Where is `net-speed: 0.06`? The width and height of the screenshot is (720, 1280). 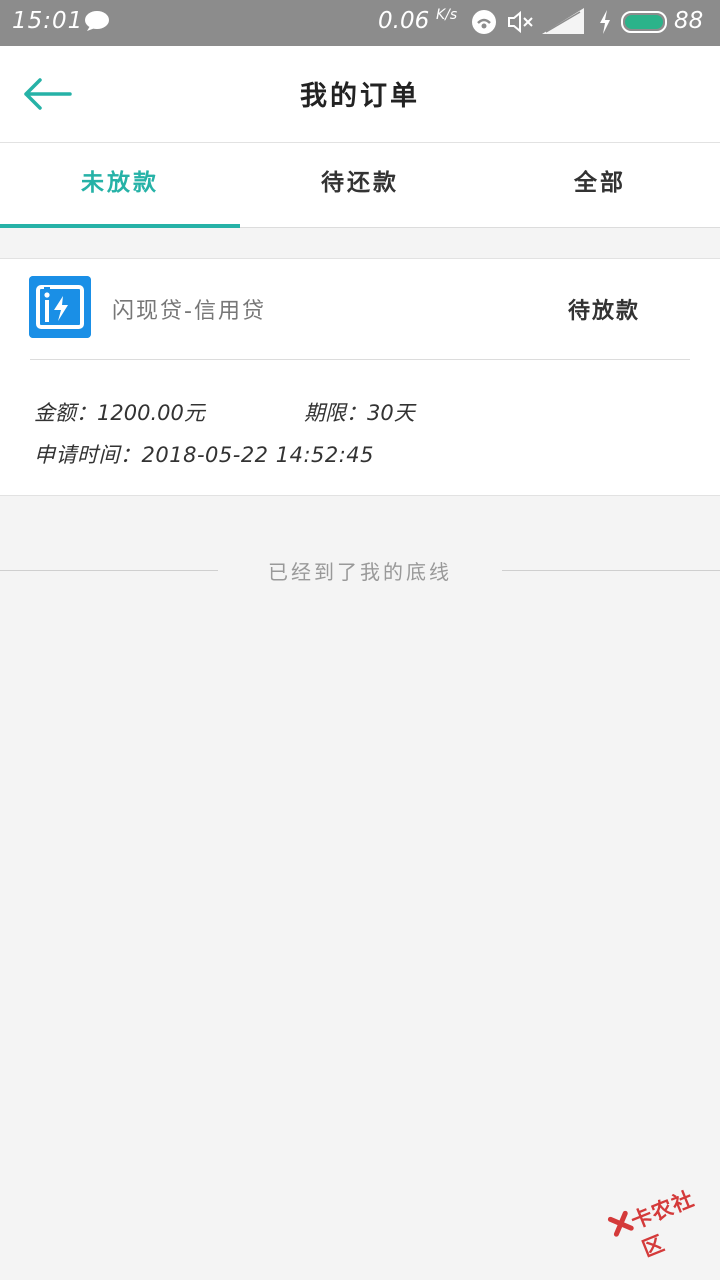
net-speed: 0.06 is located at coordinates (404, 21).